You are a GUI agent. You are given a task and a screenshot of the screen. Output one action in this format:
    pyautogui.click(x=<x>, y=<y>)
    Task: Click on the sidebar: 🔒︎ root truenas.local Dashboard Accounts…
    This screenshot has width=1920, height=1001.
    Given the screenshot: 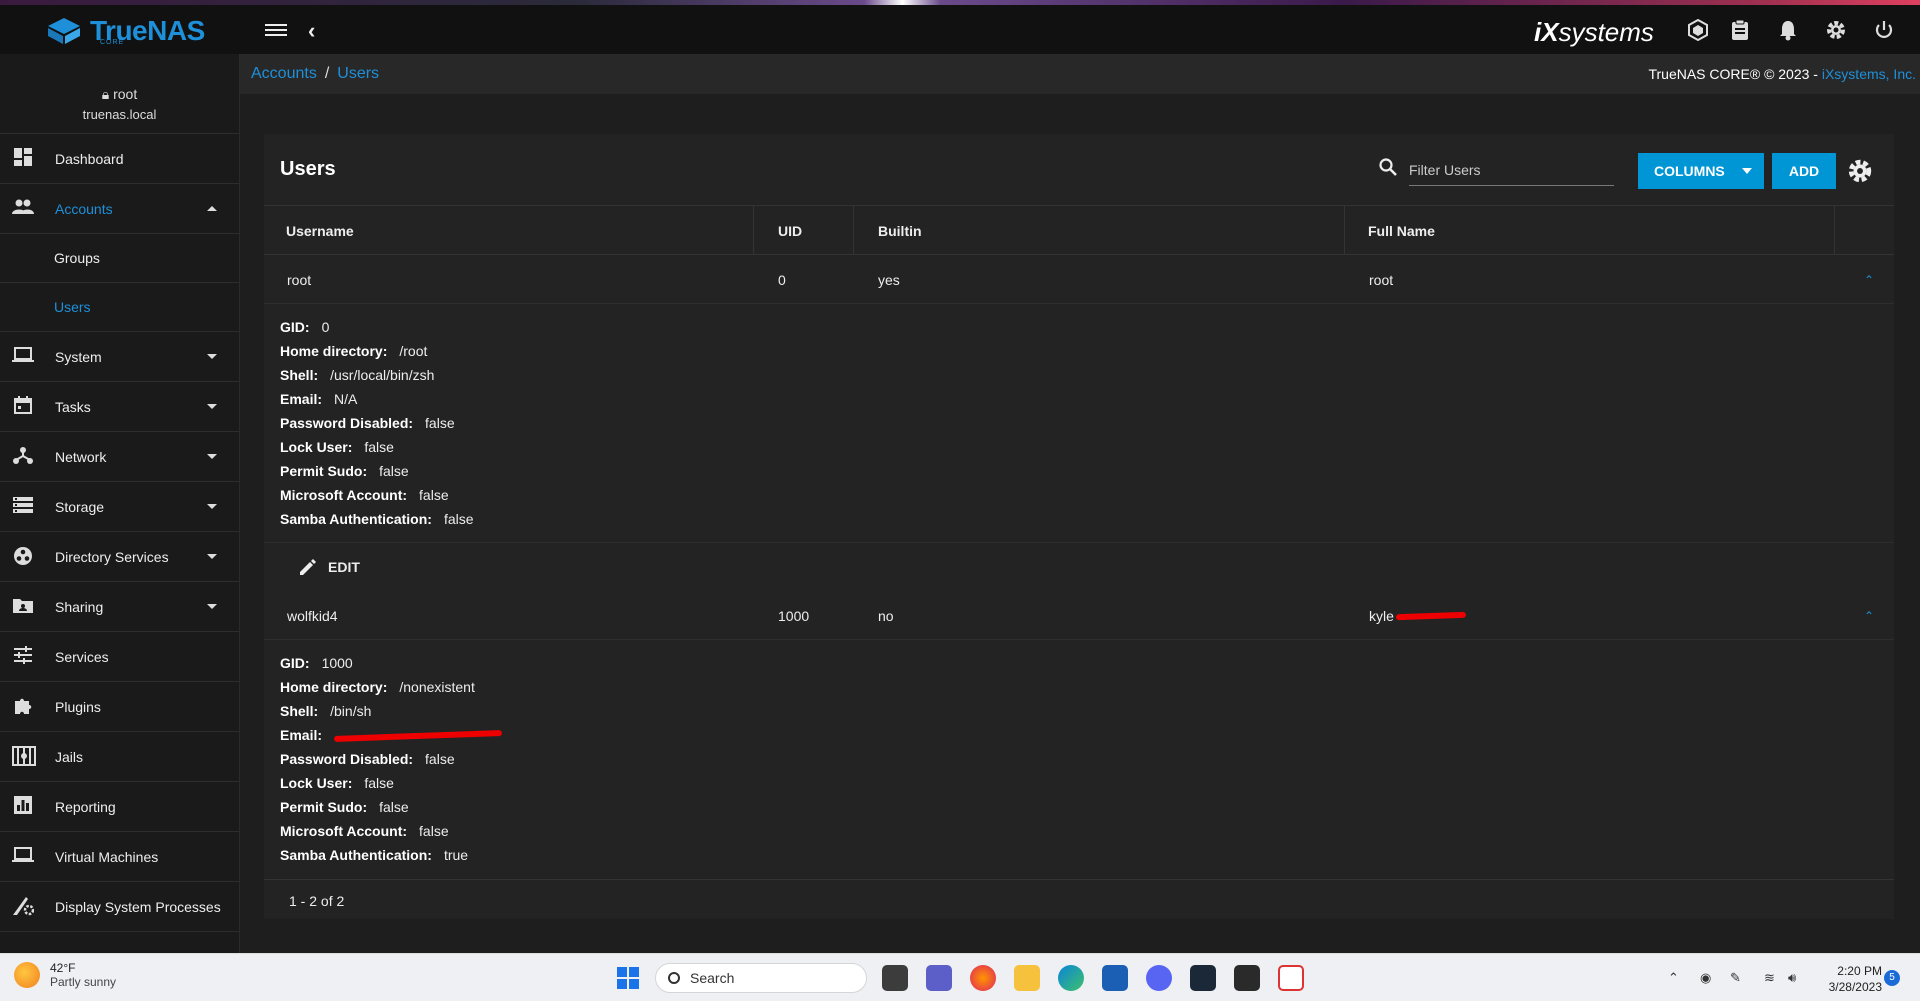 What is the action you would take?
    pyautogui.click(x=120, y=503)
    